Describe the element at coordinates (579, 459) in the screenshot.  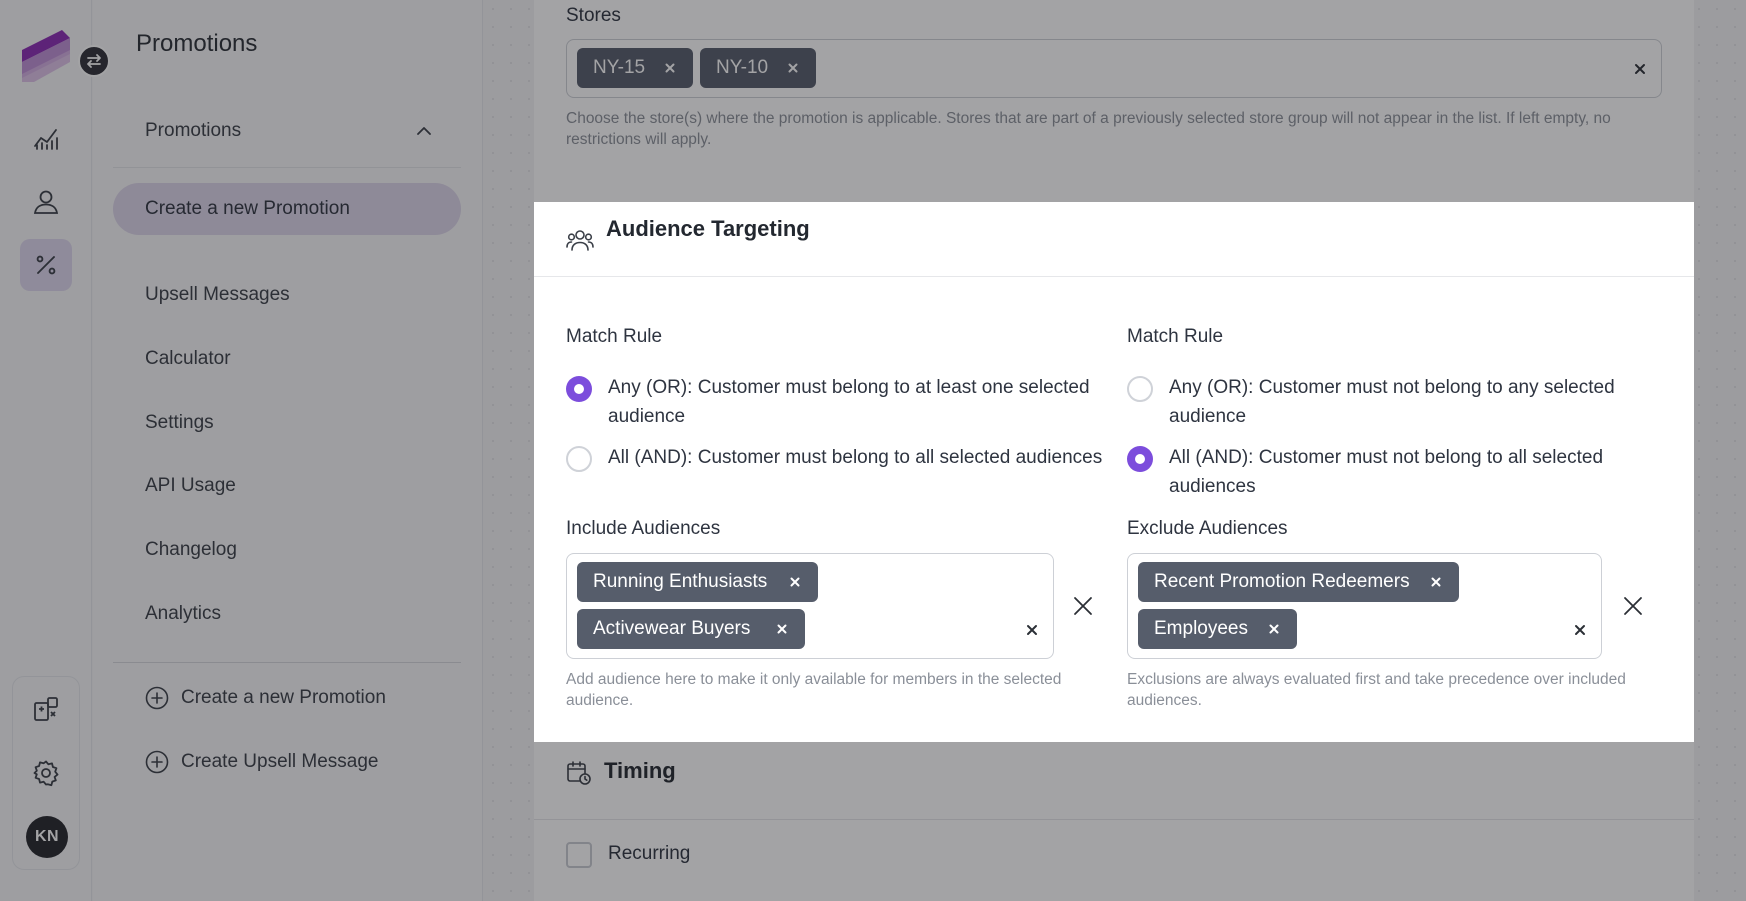
I see `include-all-radio` at that location.